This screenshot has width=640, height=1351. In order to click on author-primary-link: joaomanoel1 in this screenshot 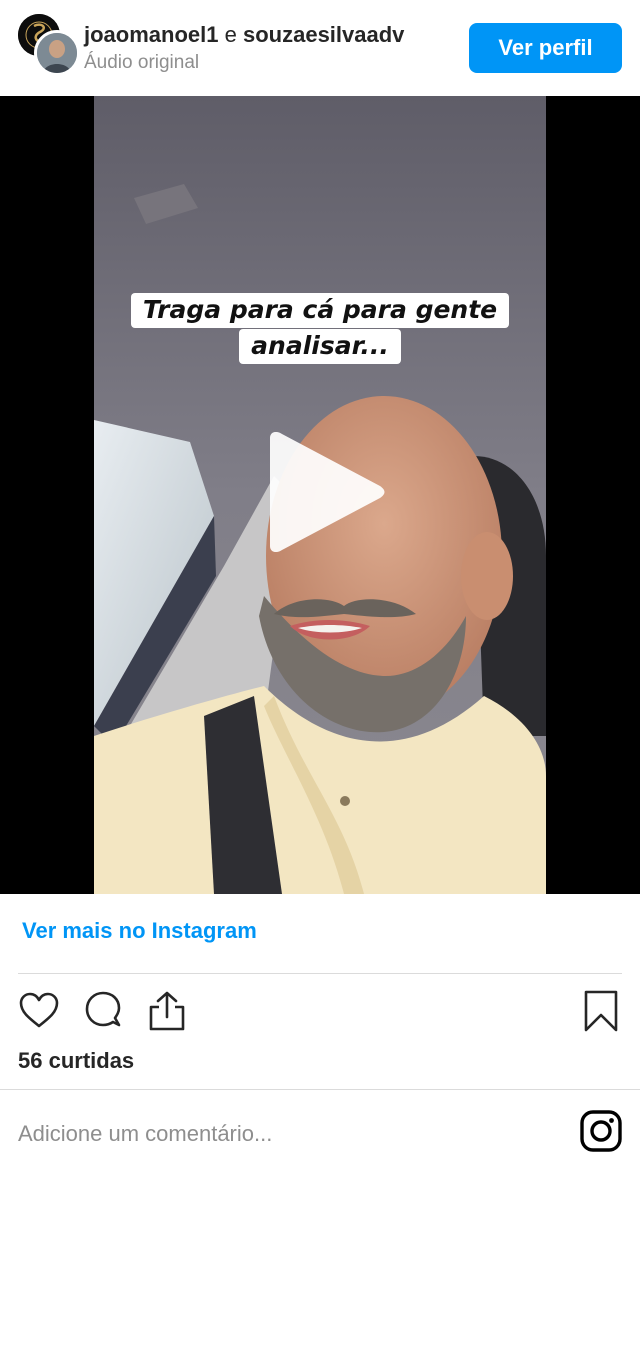, I will do `click(151, 34)`.